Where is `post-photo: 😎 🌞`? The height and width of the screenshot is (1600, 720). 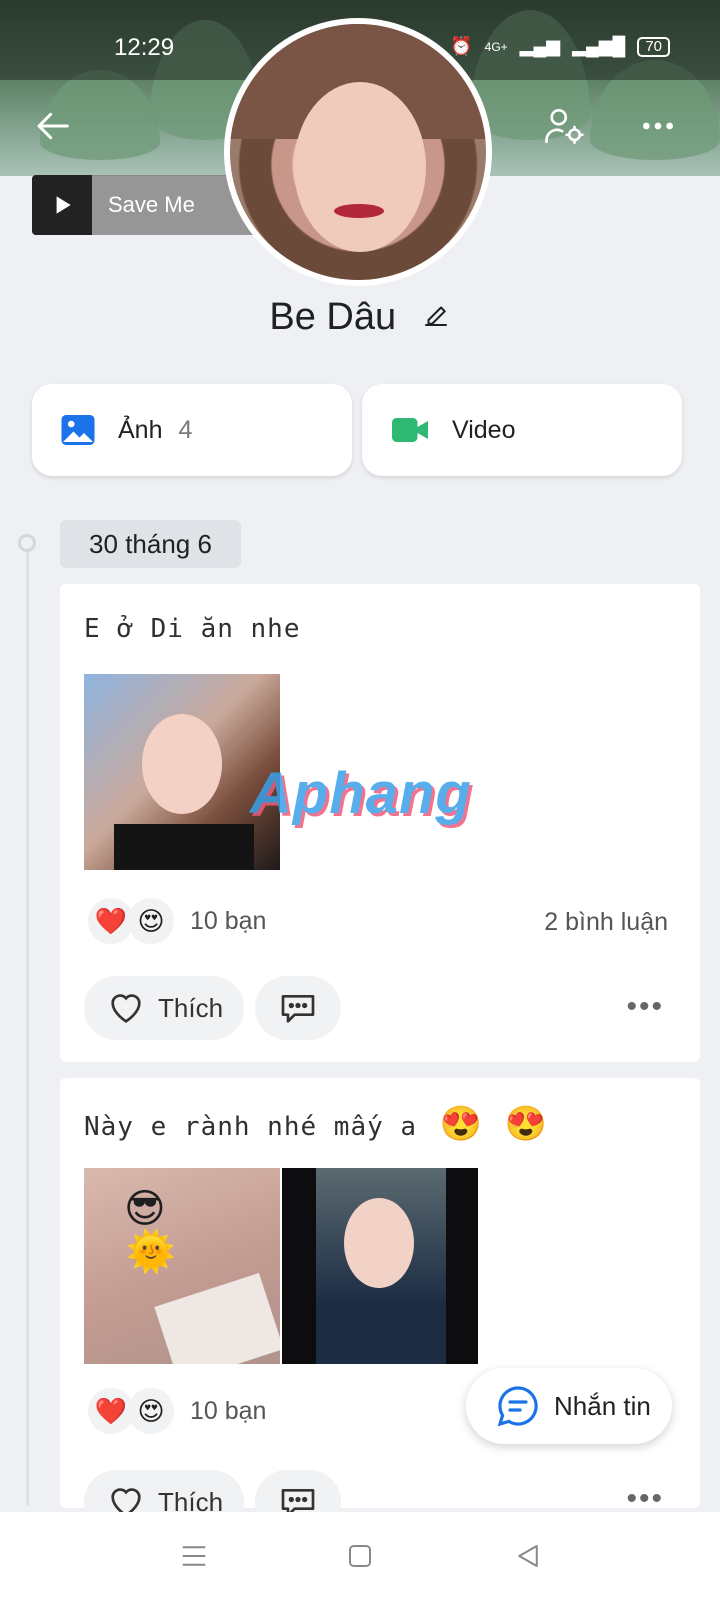 post-photo: 😎 🌞 is located at coordinates (182, 1266).